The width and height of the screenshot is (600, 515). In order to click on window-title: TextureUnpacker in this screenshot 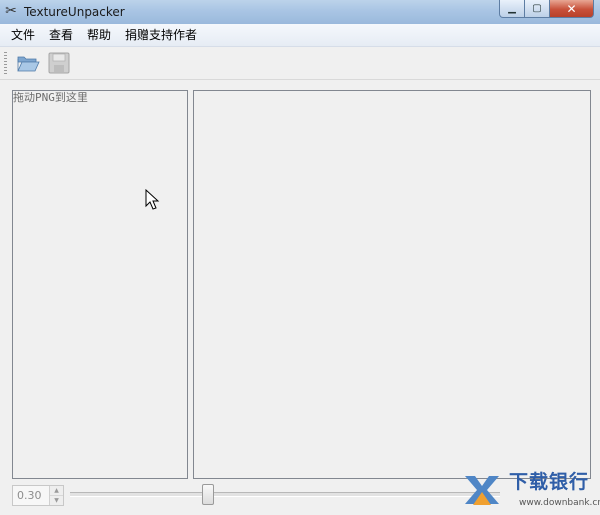, I will do `click(74, 12)`.